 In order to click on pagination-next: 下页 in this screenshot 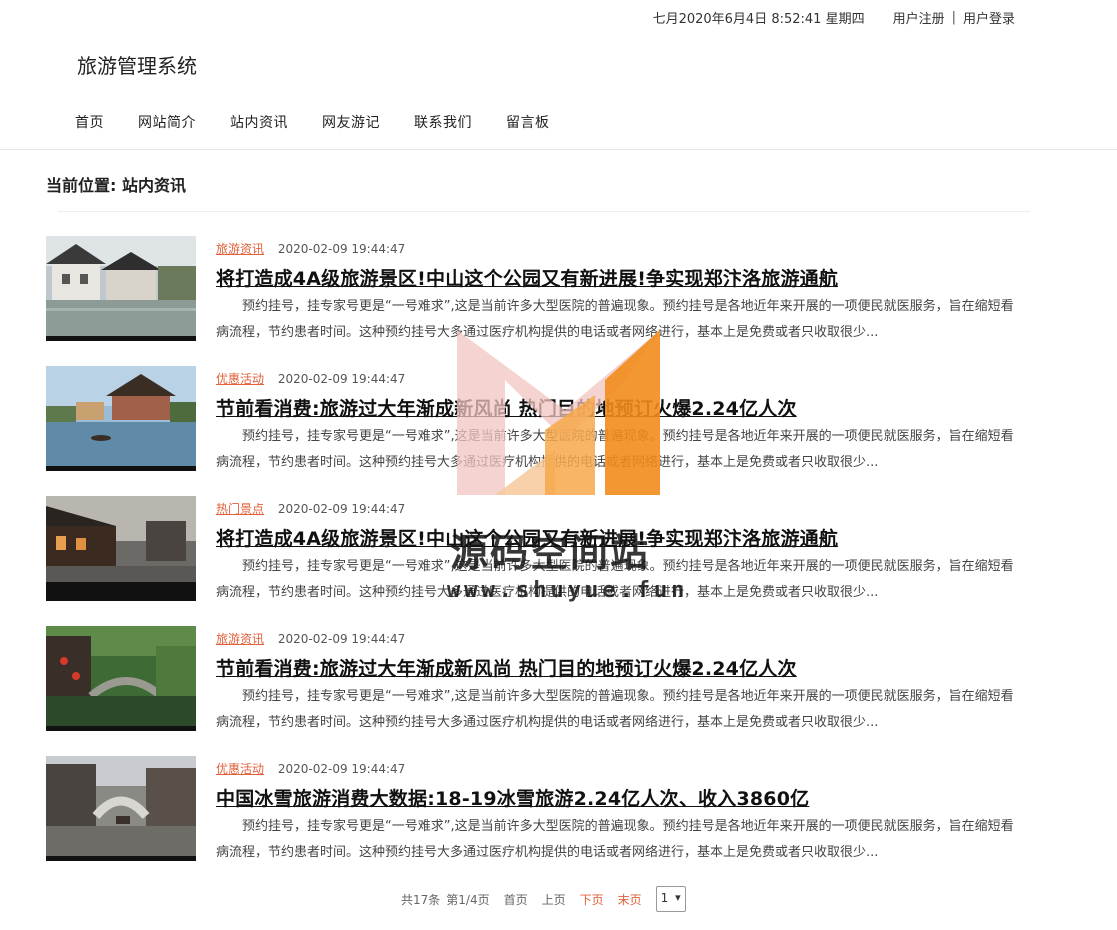, I will do `click(592, 899)`.